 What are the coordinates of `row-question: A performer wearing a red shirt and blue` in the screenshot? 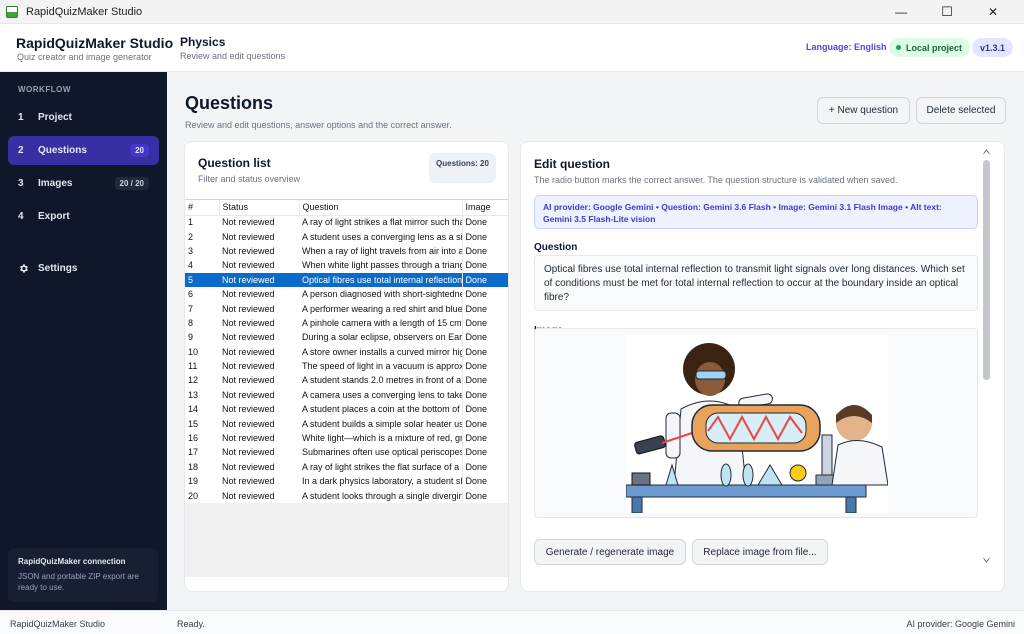 It's located at (381, 308).